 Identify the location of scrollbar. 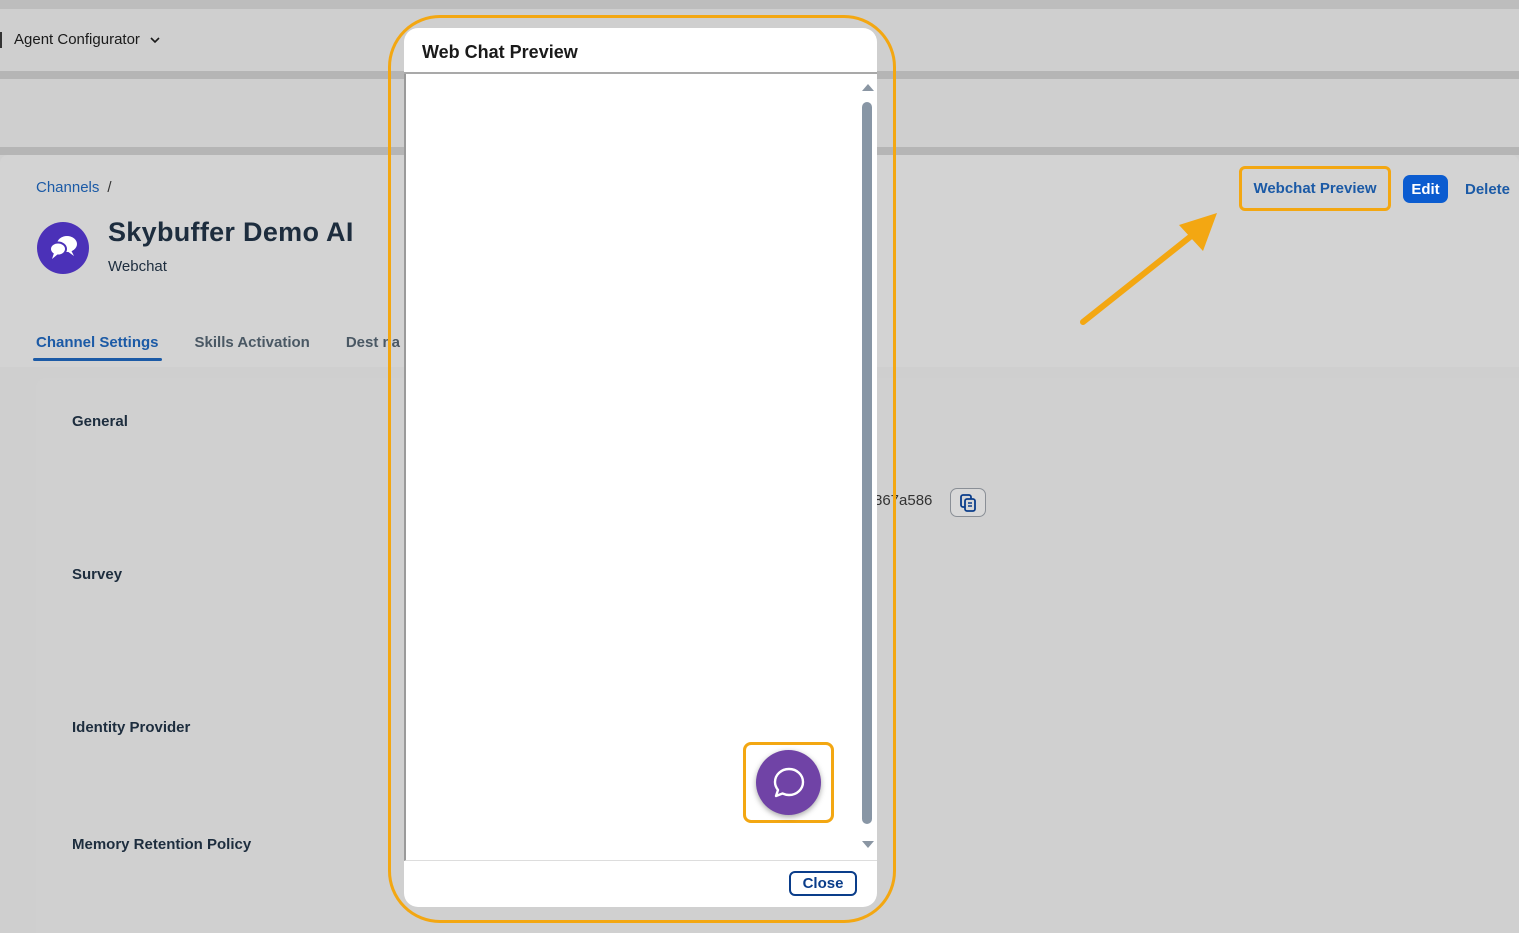
(867, 468).